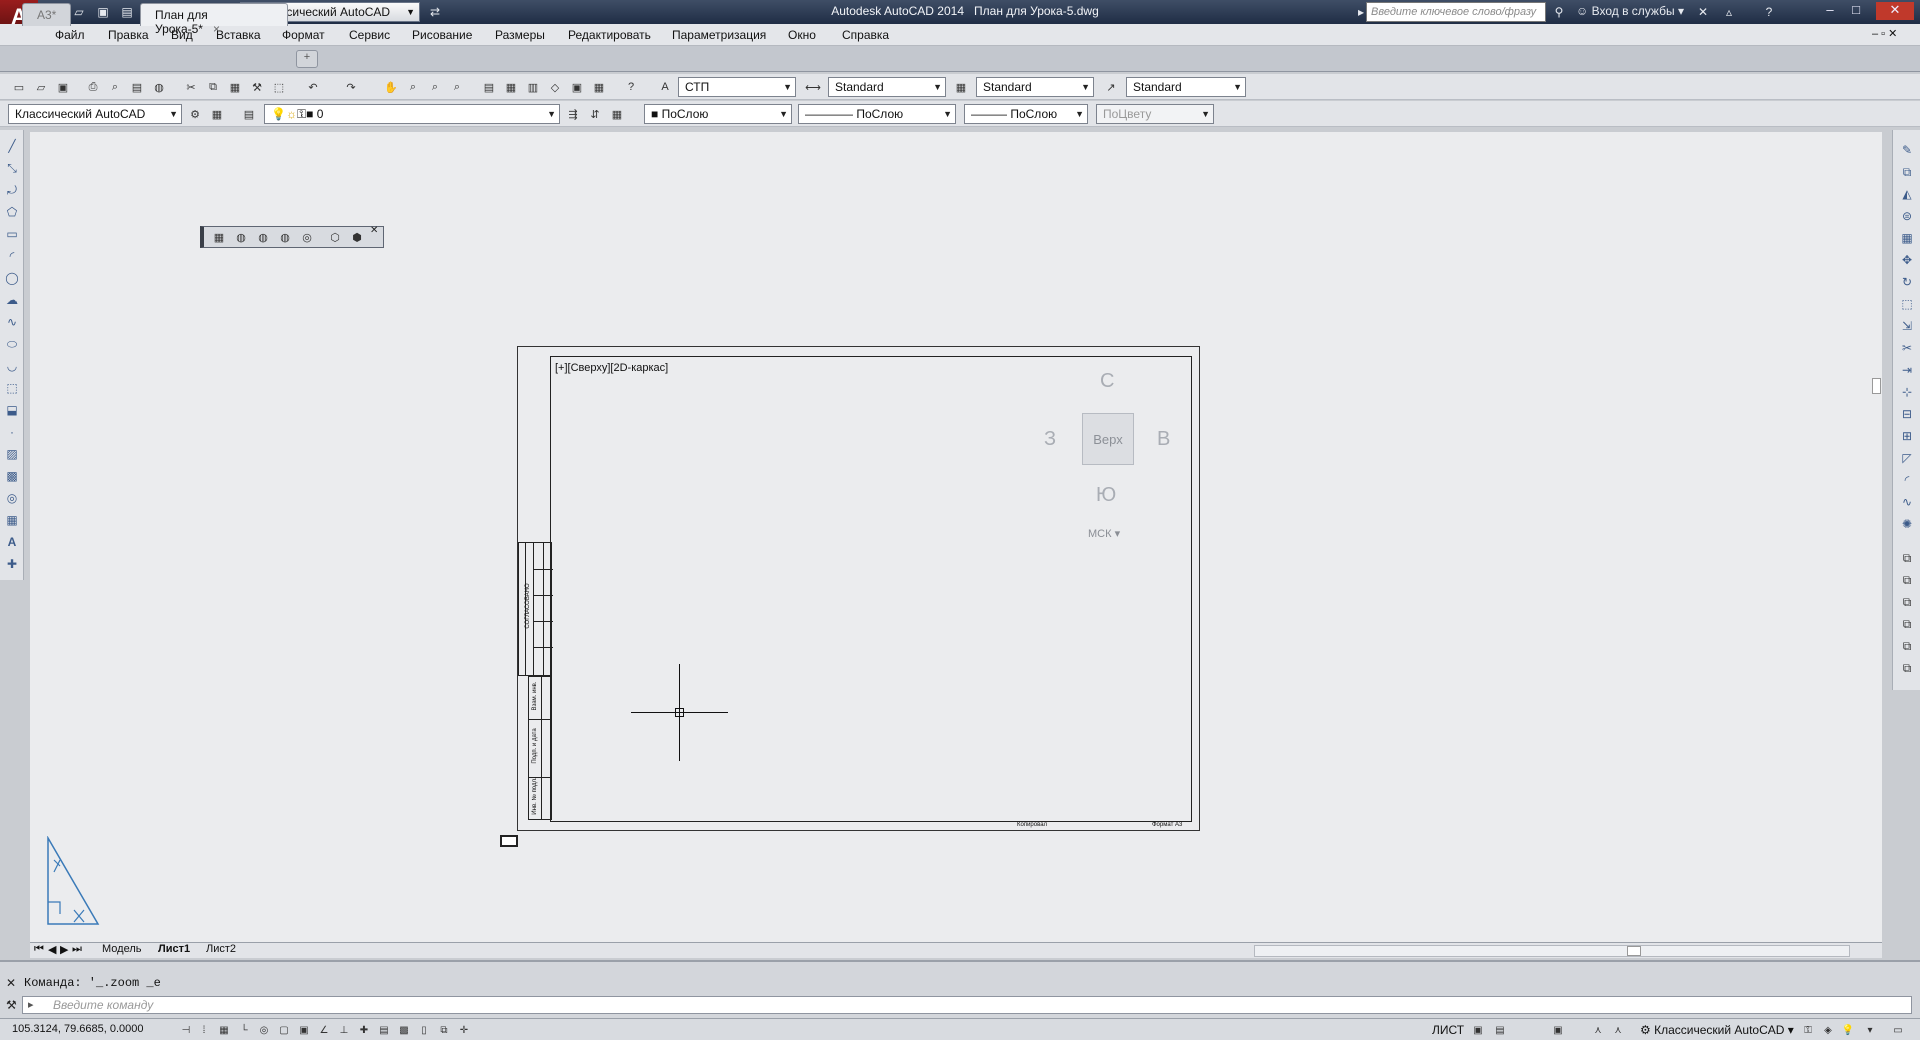 The width and height of the screenshot is (1920, 1040). Describe the element at coordinates (12, 146) in the screenshot. I see `line-icon: ╱` at that location.